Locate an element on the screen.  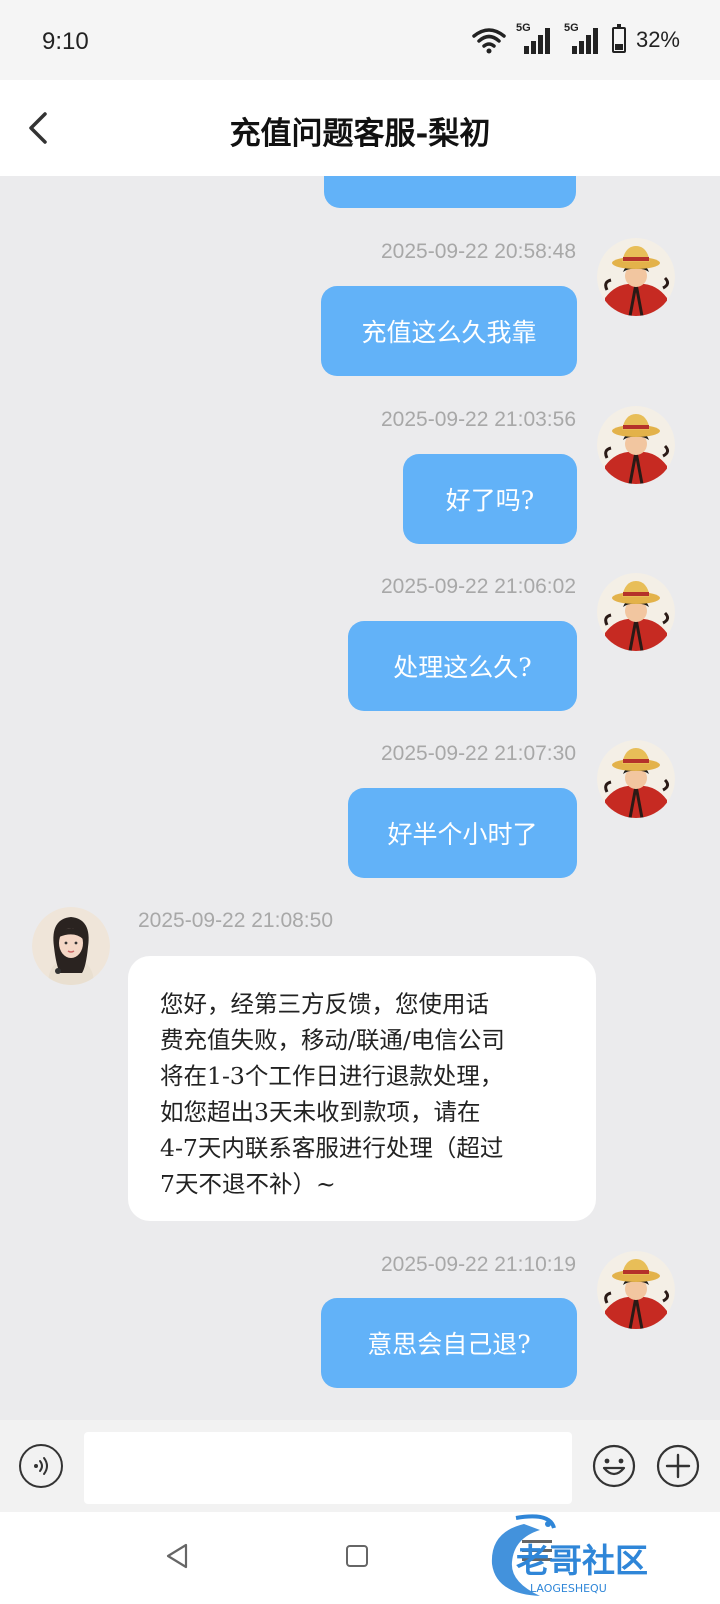
message-bubble: 好半个小时了 is located at coordinates (462, 833).